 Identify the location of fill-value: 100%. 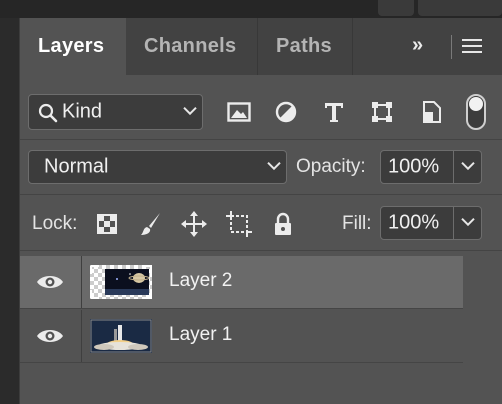
(413, 223).